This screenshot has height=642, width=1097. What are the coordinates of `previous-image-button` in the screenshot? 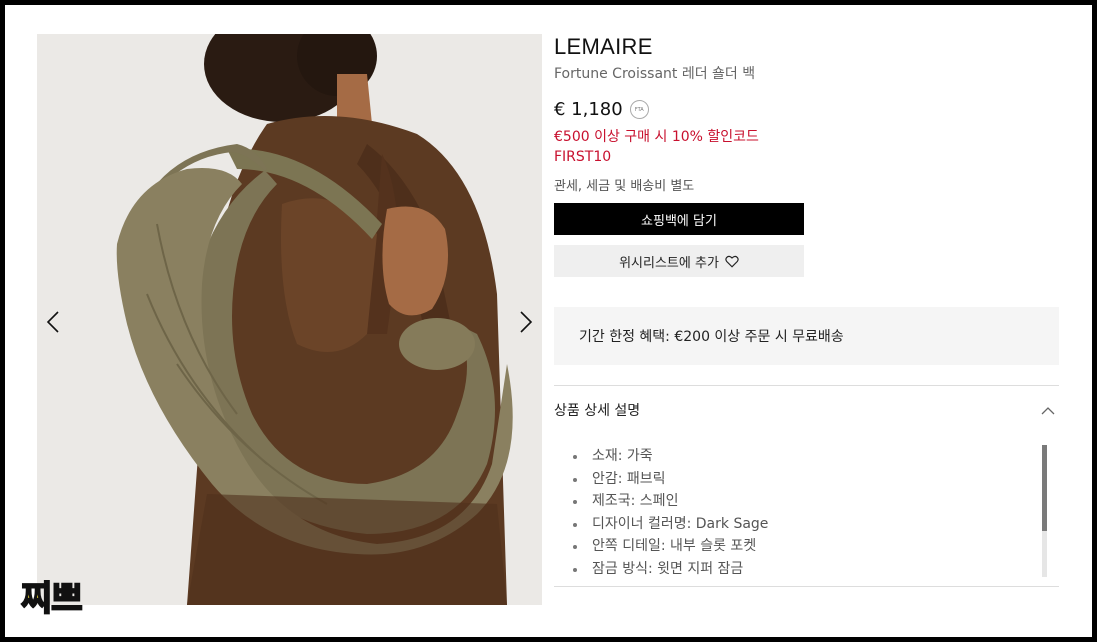 It's located at (53, 322).